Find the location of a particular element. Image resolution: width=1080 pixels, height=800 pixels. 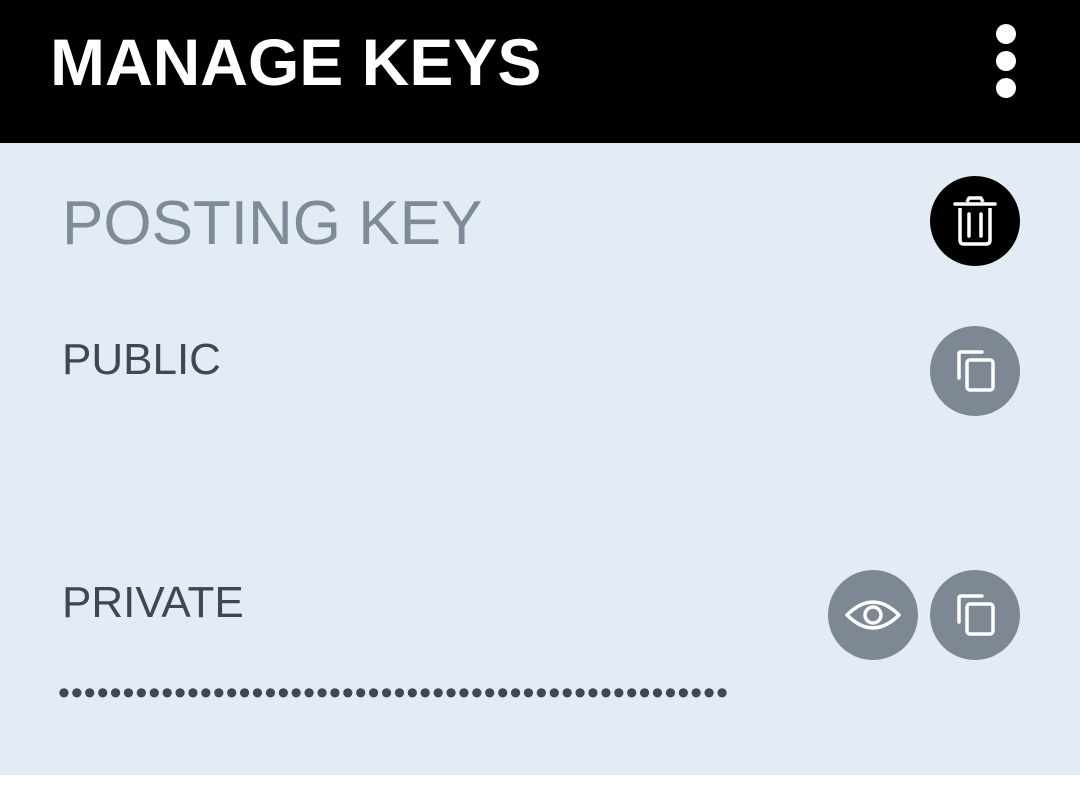

copy-public-key-button is located at coordinates (975, 371).